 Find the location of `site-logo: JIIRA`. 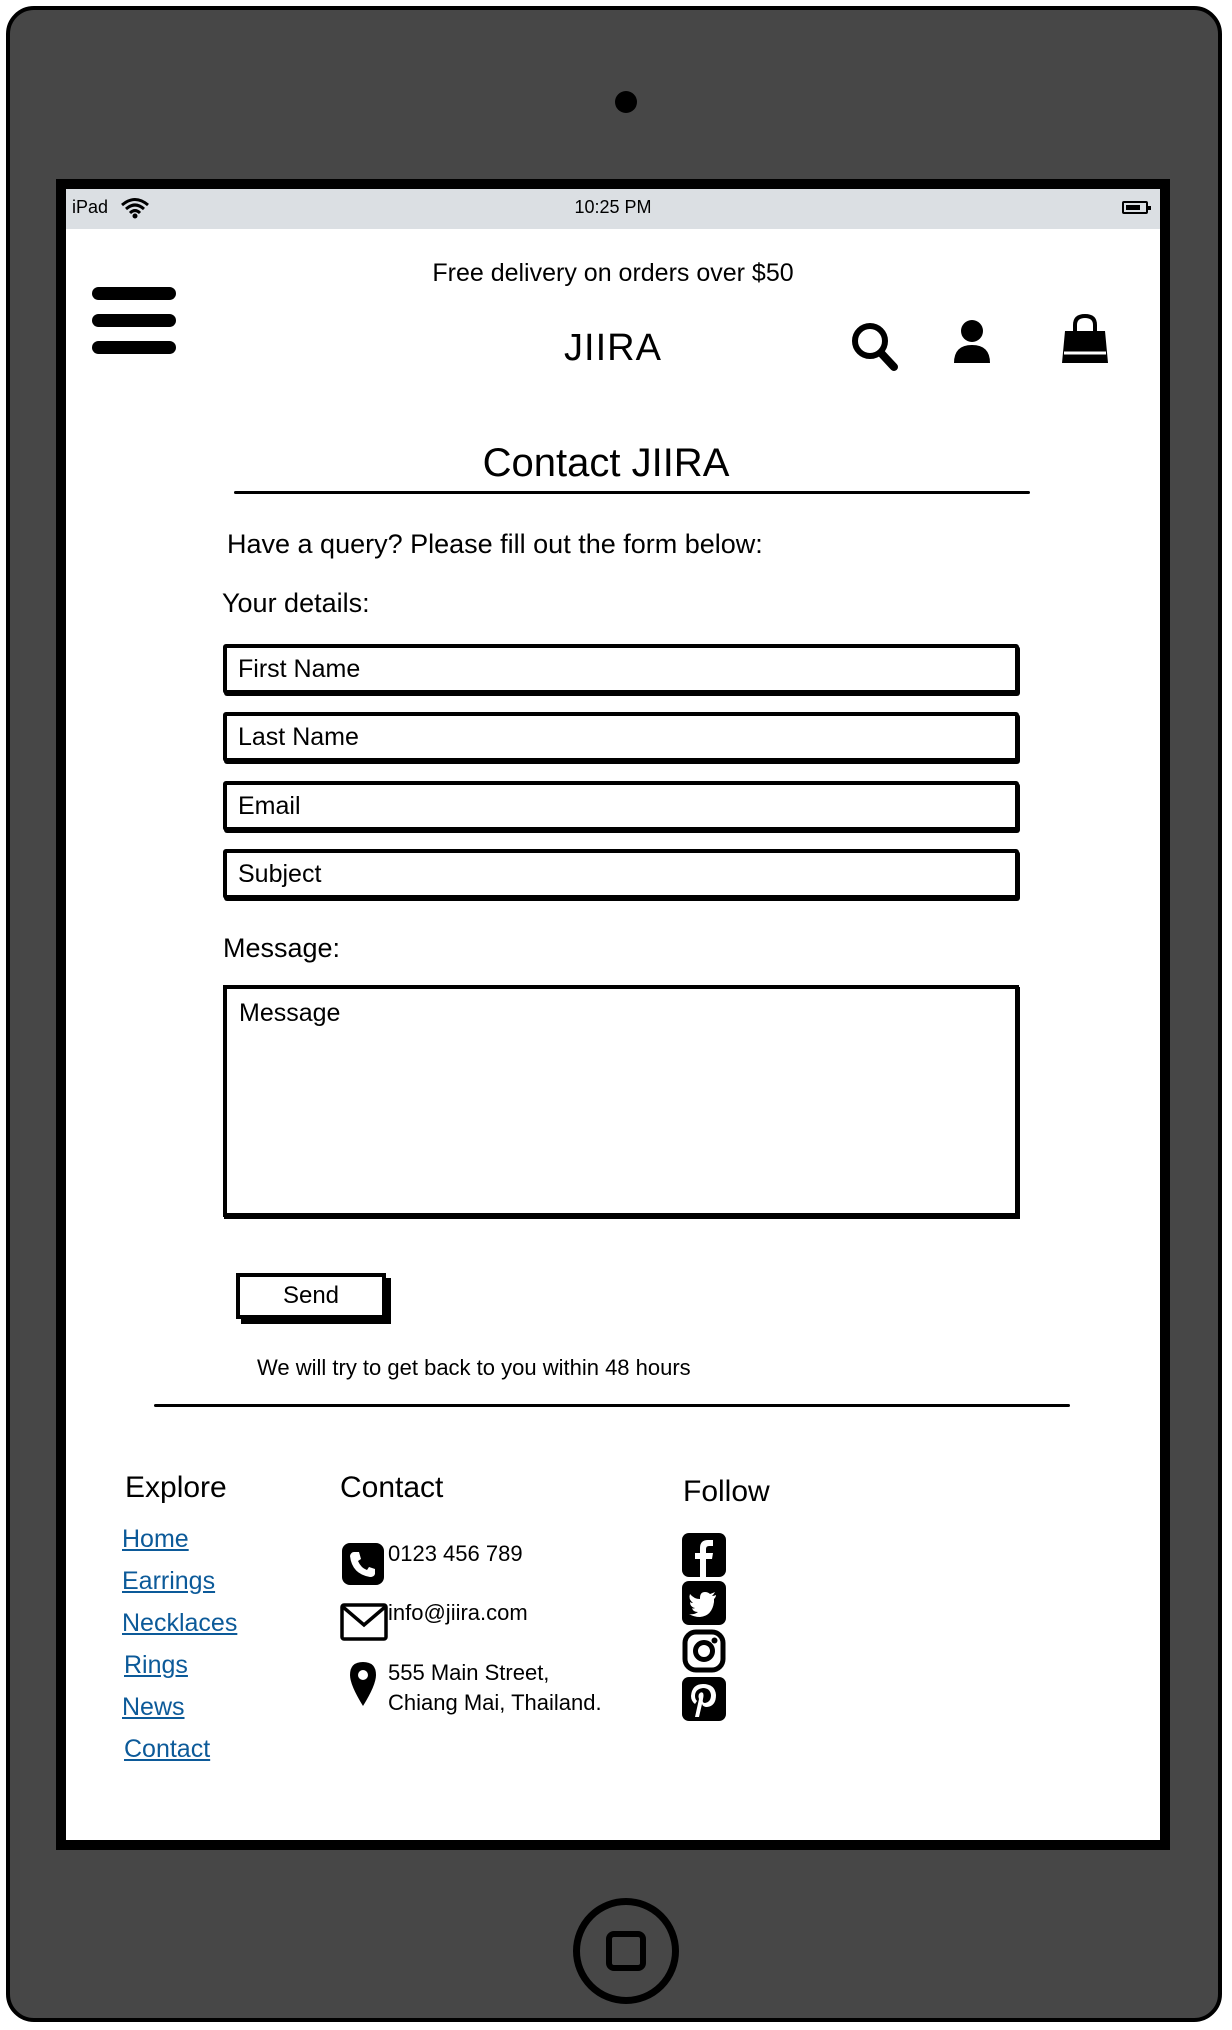

site-logo: JIIRA is located at coordinates (613, 348).